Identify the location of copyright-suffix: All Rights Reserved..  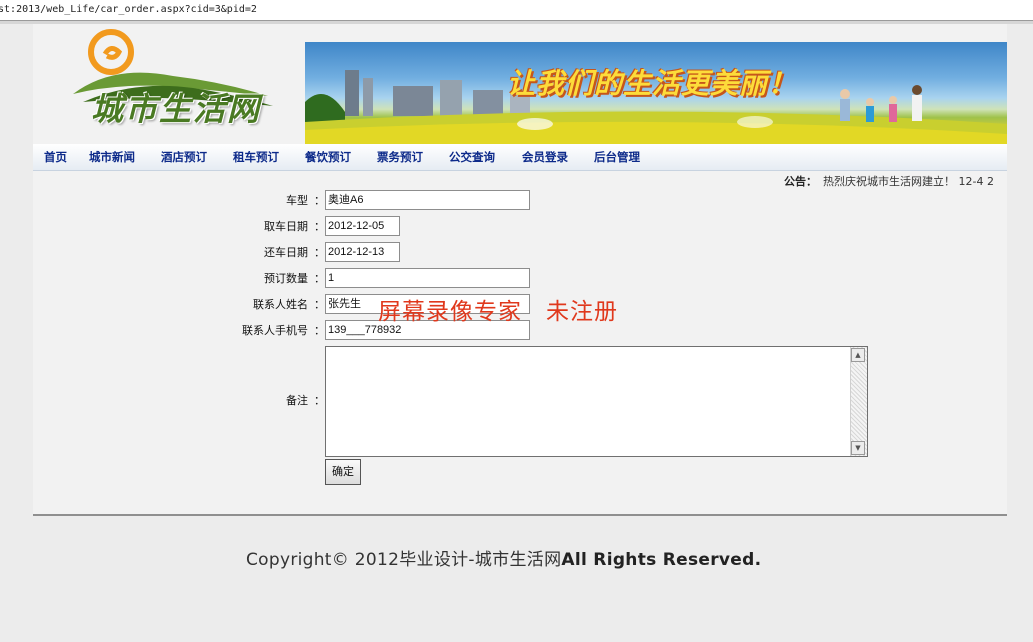
(661, 560).